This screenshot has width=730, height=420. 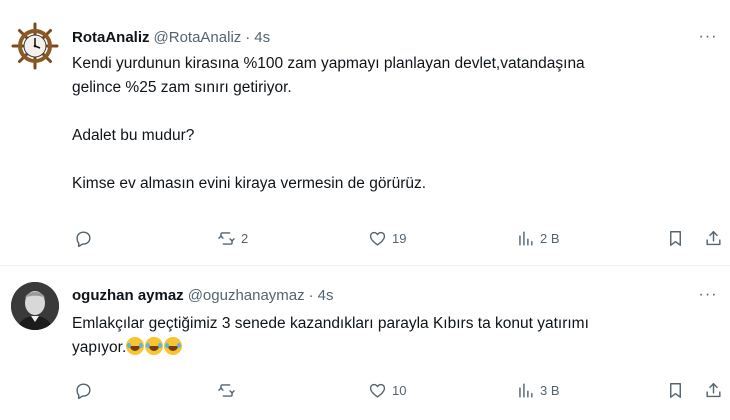 I want to click on tweet-actions: 10 3 B, so click(x=397, y=390).